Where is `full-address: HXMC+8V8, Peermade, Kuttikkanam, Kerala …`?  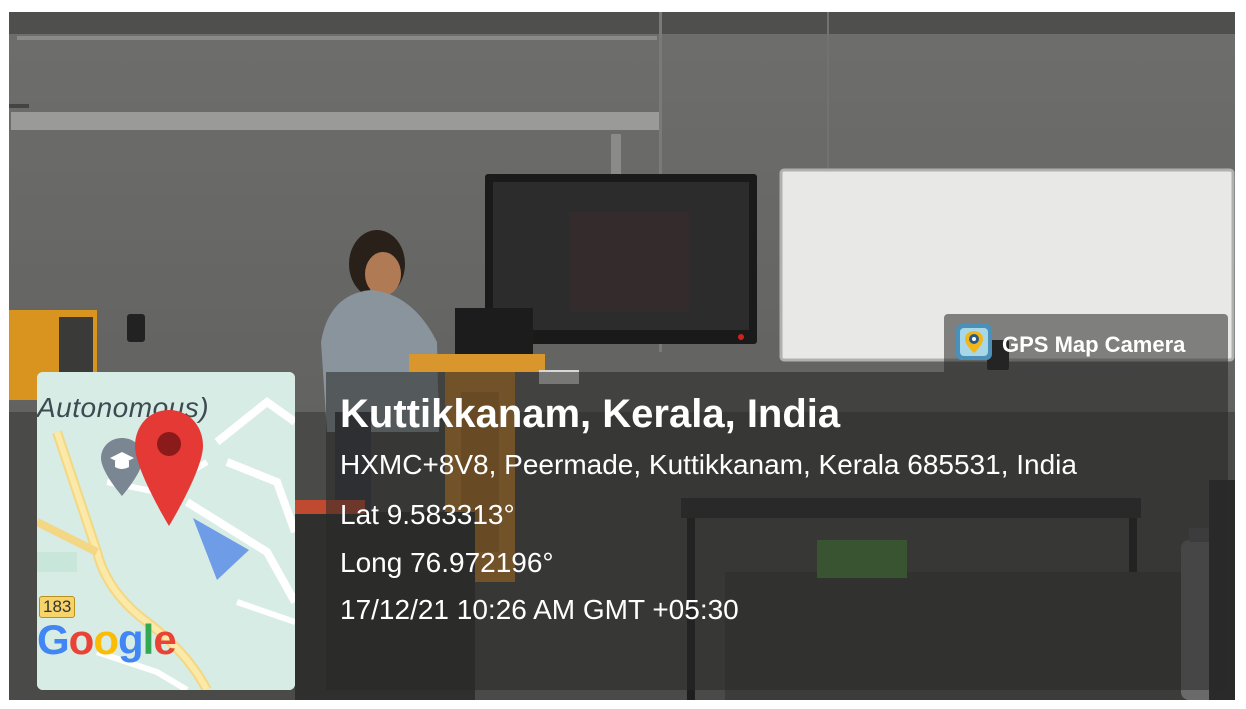
full-address: HXMC+8V8, Peermade, Kuttikkanam, Kerala … is located at coordinates (708, 464).